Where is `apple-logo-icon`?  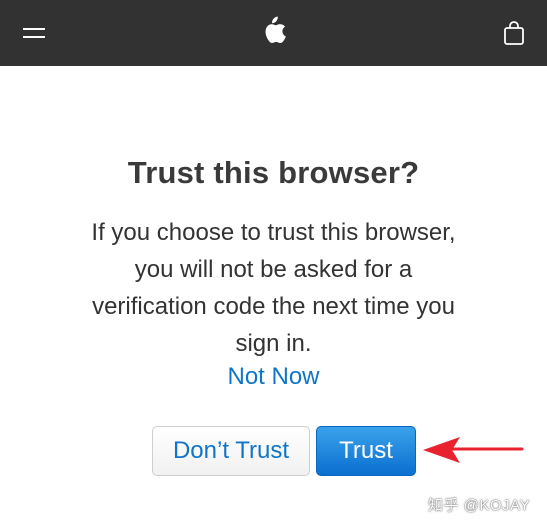
apple-logo-icon is located at coordinates (275, 30).